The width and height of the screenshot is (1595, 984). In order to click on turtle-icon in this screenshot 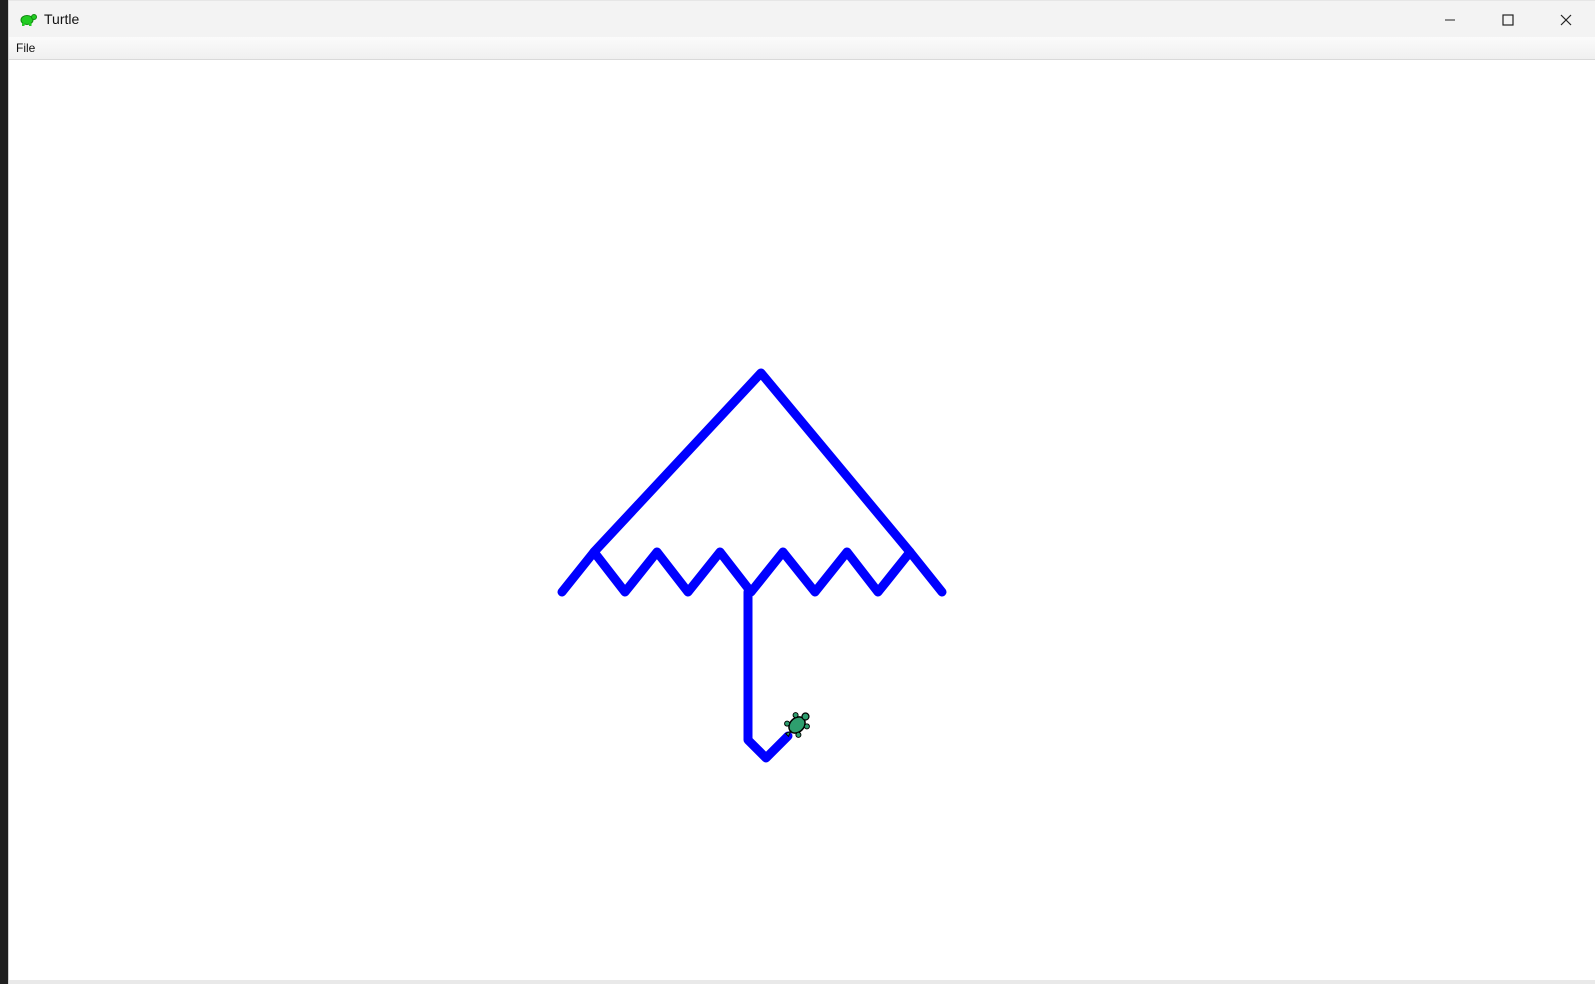, I will do `click(28, 20)`.